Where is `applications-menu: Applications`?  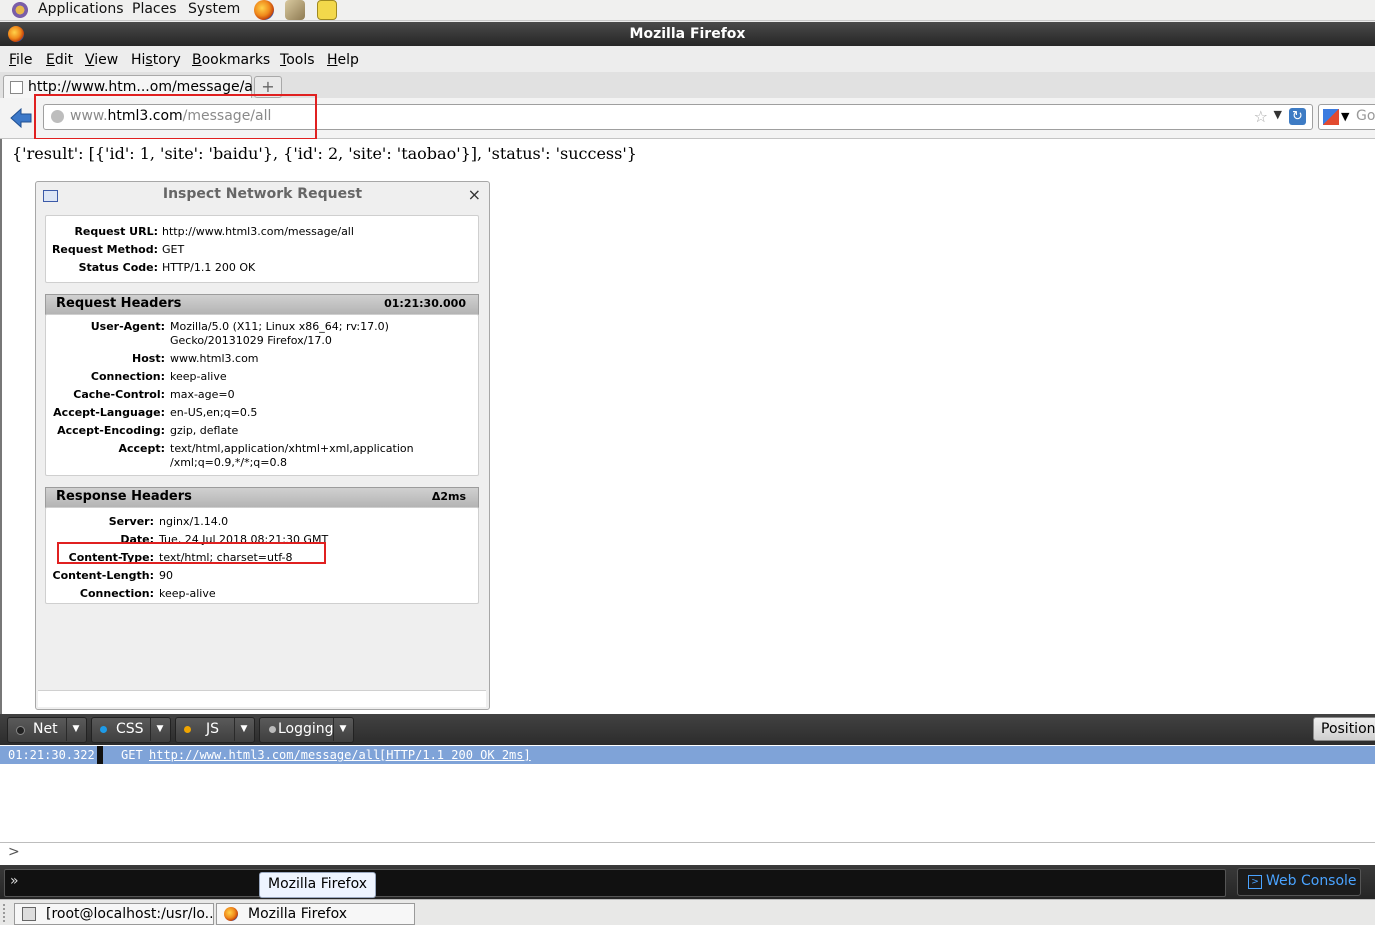
applications-menu: Applications is located at coordinates (81, 9).